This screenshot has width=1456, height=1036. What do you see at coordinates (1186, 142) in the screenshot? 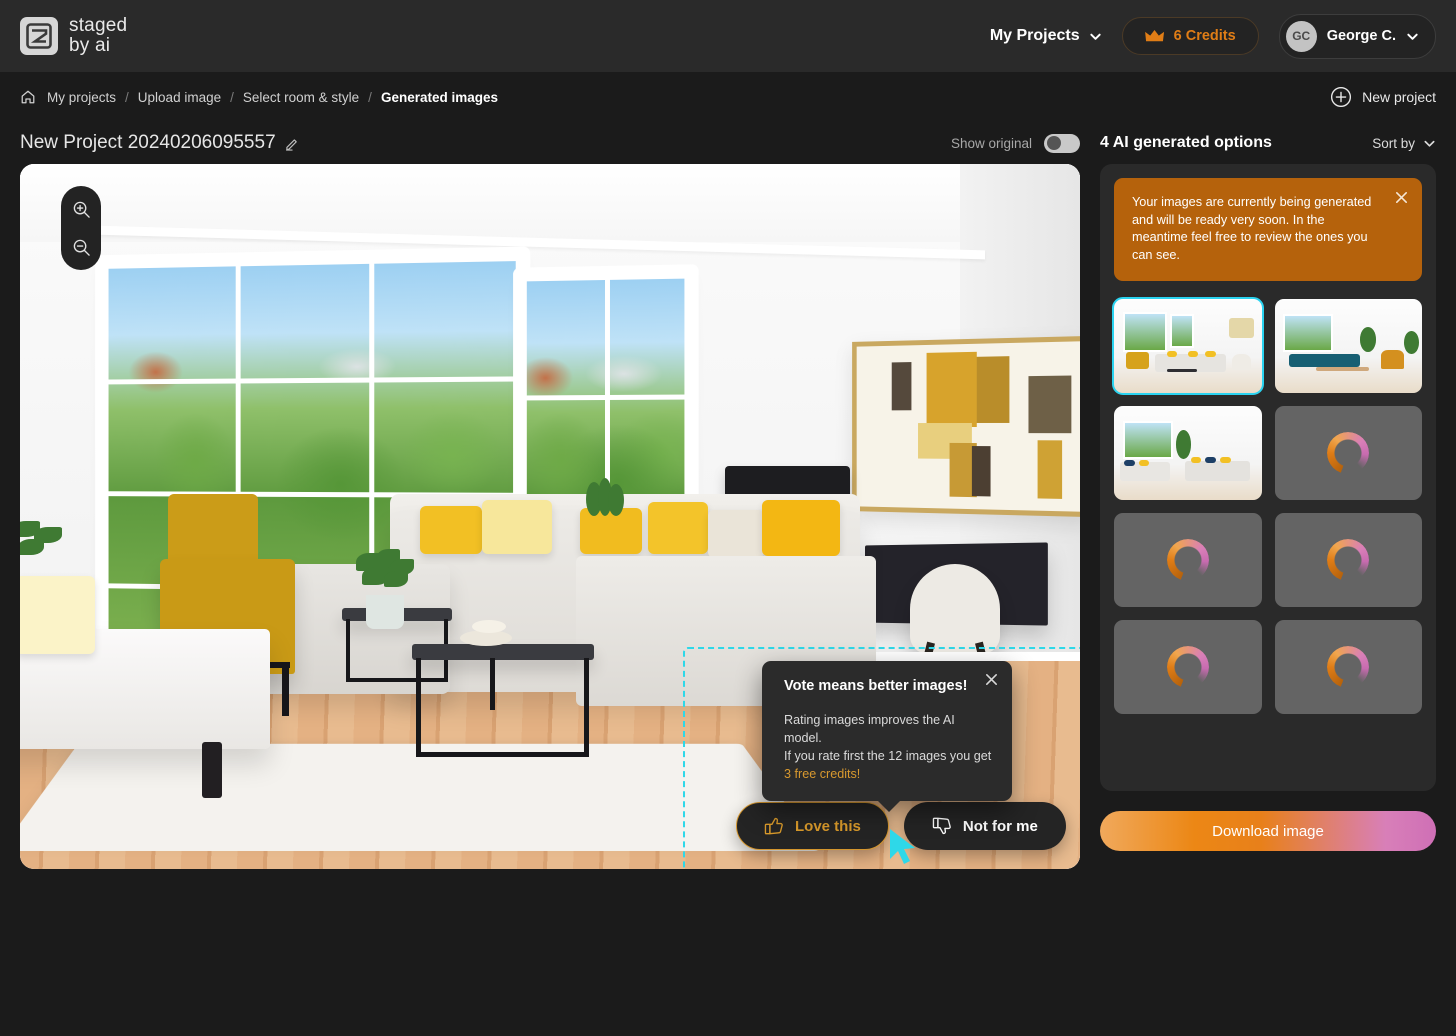
I see `results-heading: 4 AI generated options` at bounding box center [1186, 142].